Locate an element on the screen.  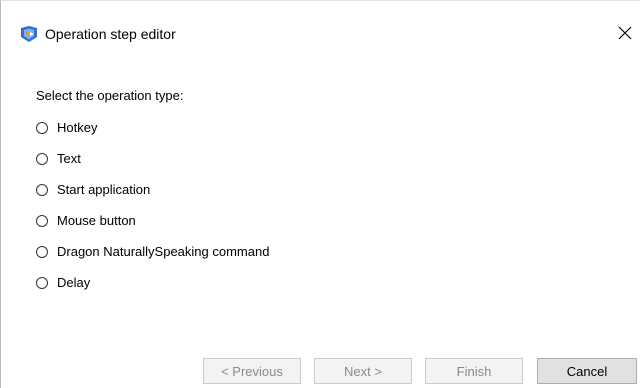
operation-type-prompt: Select the operation type: is located at coordinates (110, 95).